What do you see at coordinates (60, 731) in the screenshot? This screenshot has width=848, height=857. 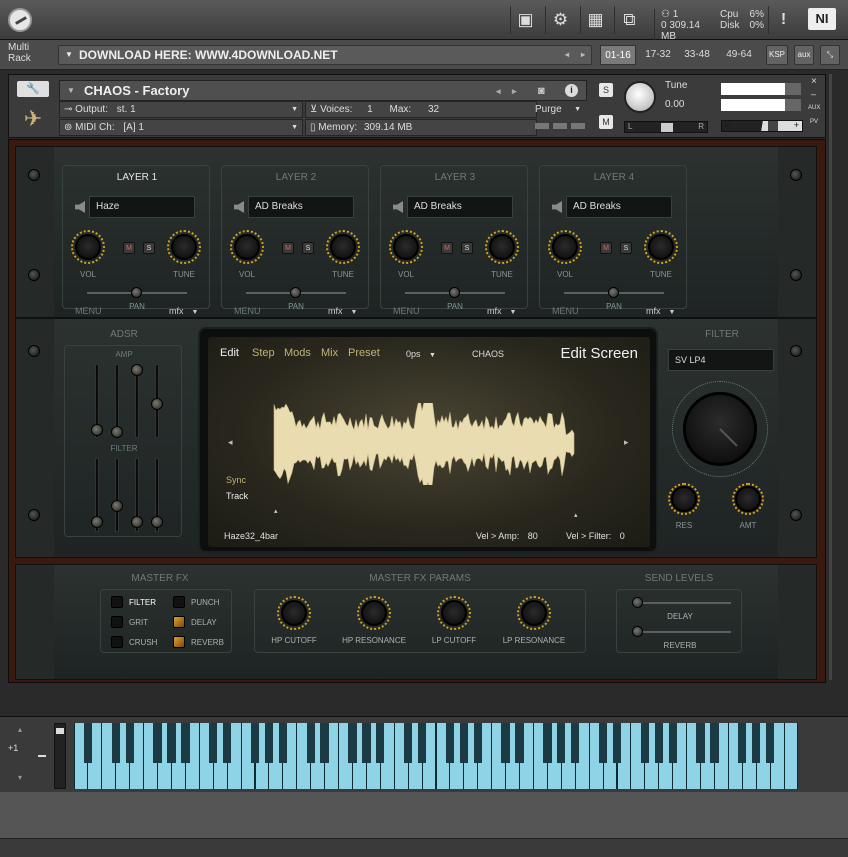 I see `pitch-wheel-handle` at bounding box center [60, 731].